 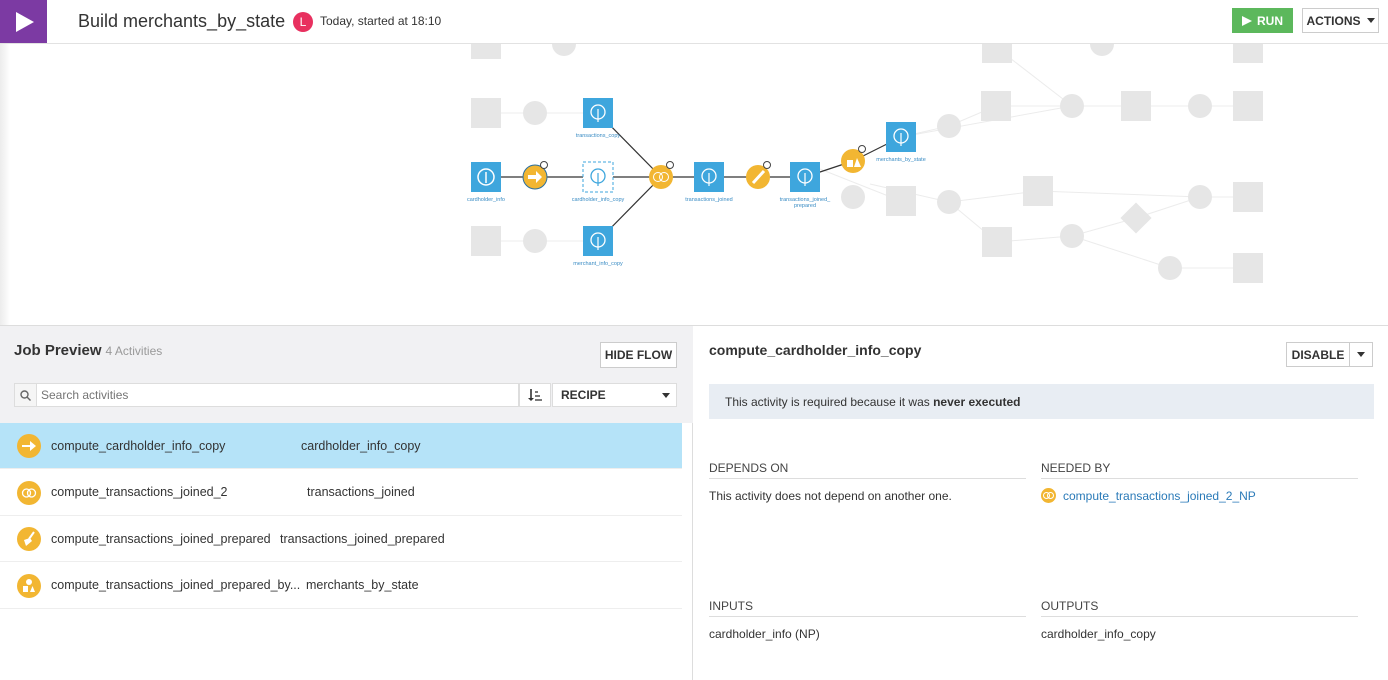 What do you see at coordinates (138, 445) in the screenshot?
I see `activity-name: compute_cardholder_info_copy` at bounding box center [138, 445].